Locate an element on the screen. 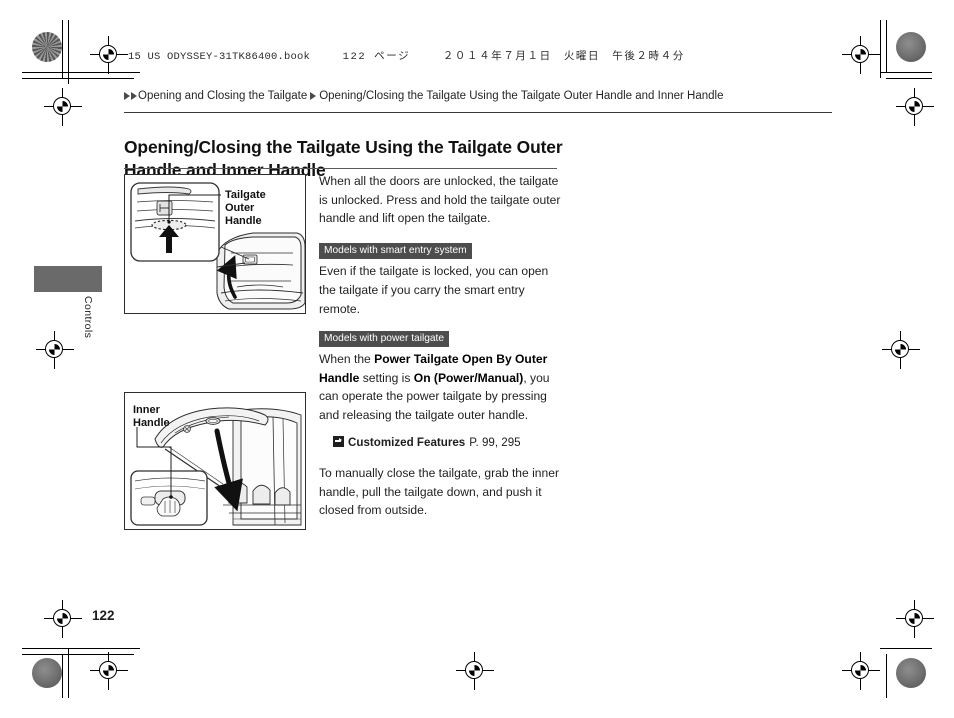 This screenshot has width=954, height=718. crop-line-bottom-left-v is located at coordinates (63, 676).